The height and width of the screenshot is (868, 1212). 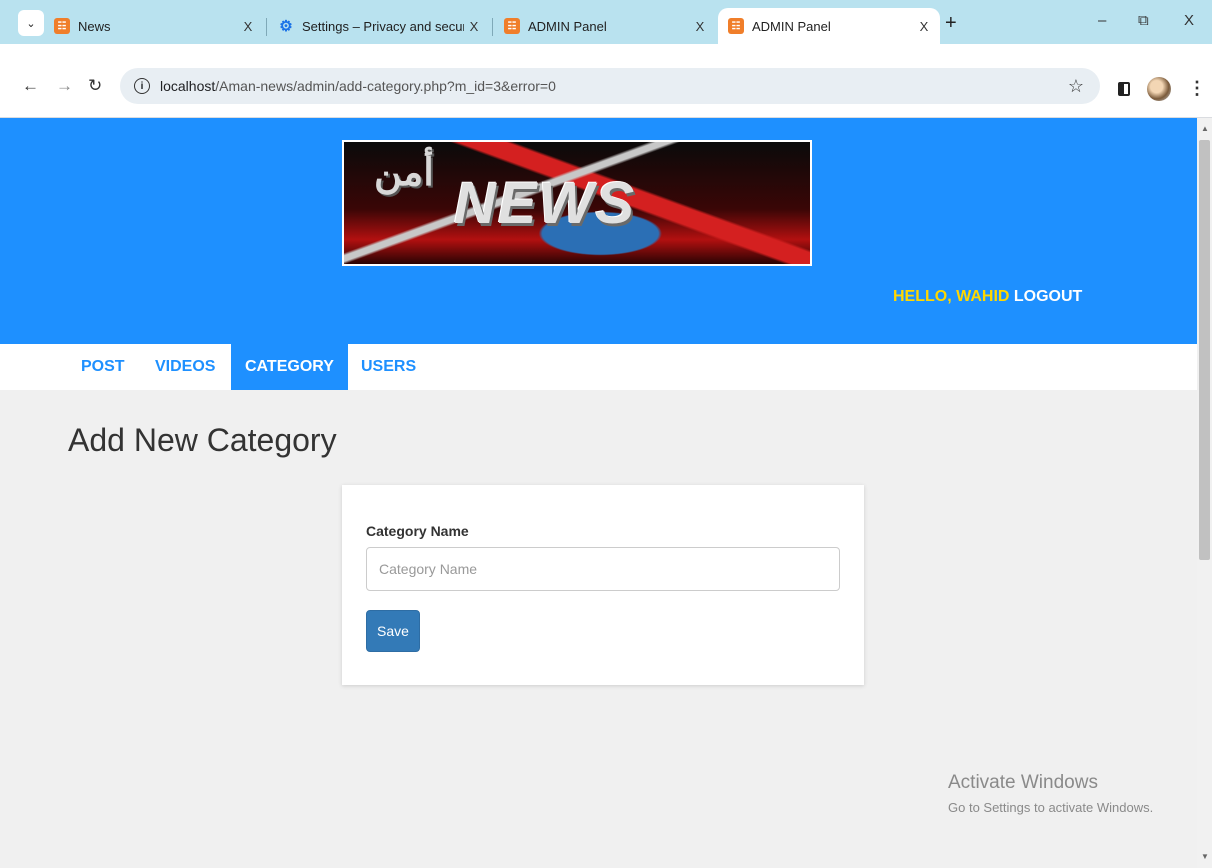 I want to click on tab-admin-panel: ☷ ADMIN Panel X, so click(x=605, y=26).